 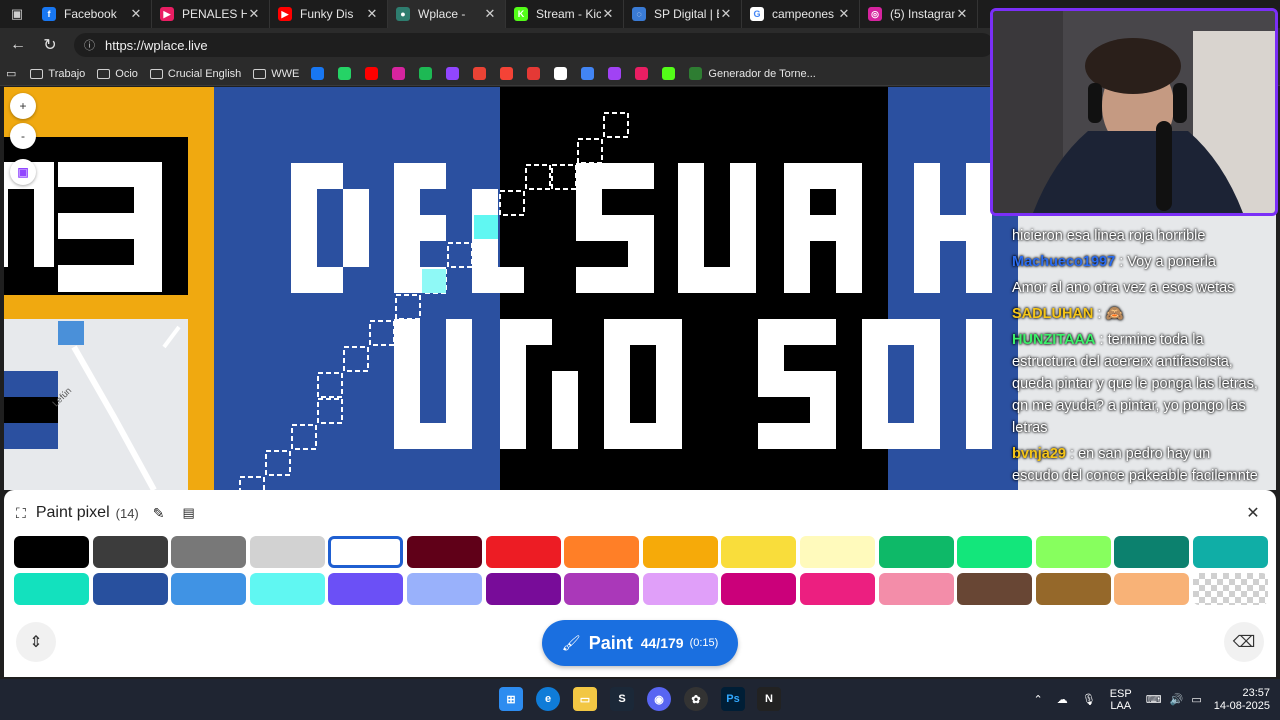 I want to click on bookmark-folder-wwe: WWE, so click(x=276, y=74).